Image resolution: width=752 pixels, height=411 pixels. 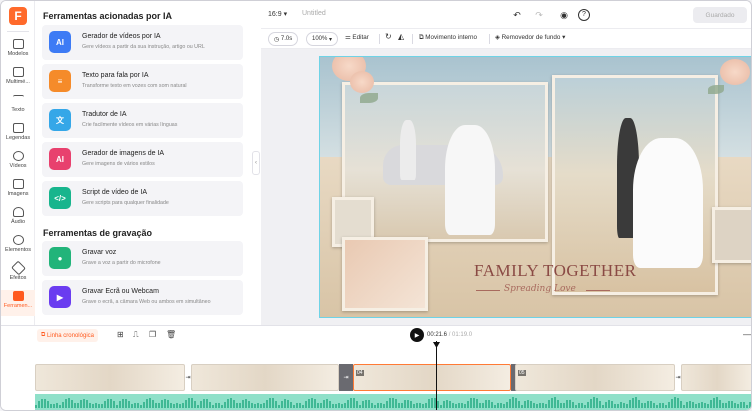 What do you see at coordinates (747, 334) in the screenshot?
I see `zoom-out-icon: —` at bounding box center [747, 334].